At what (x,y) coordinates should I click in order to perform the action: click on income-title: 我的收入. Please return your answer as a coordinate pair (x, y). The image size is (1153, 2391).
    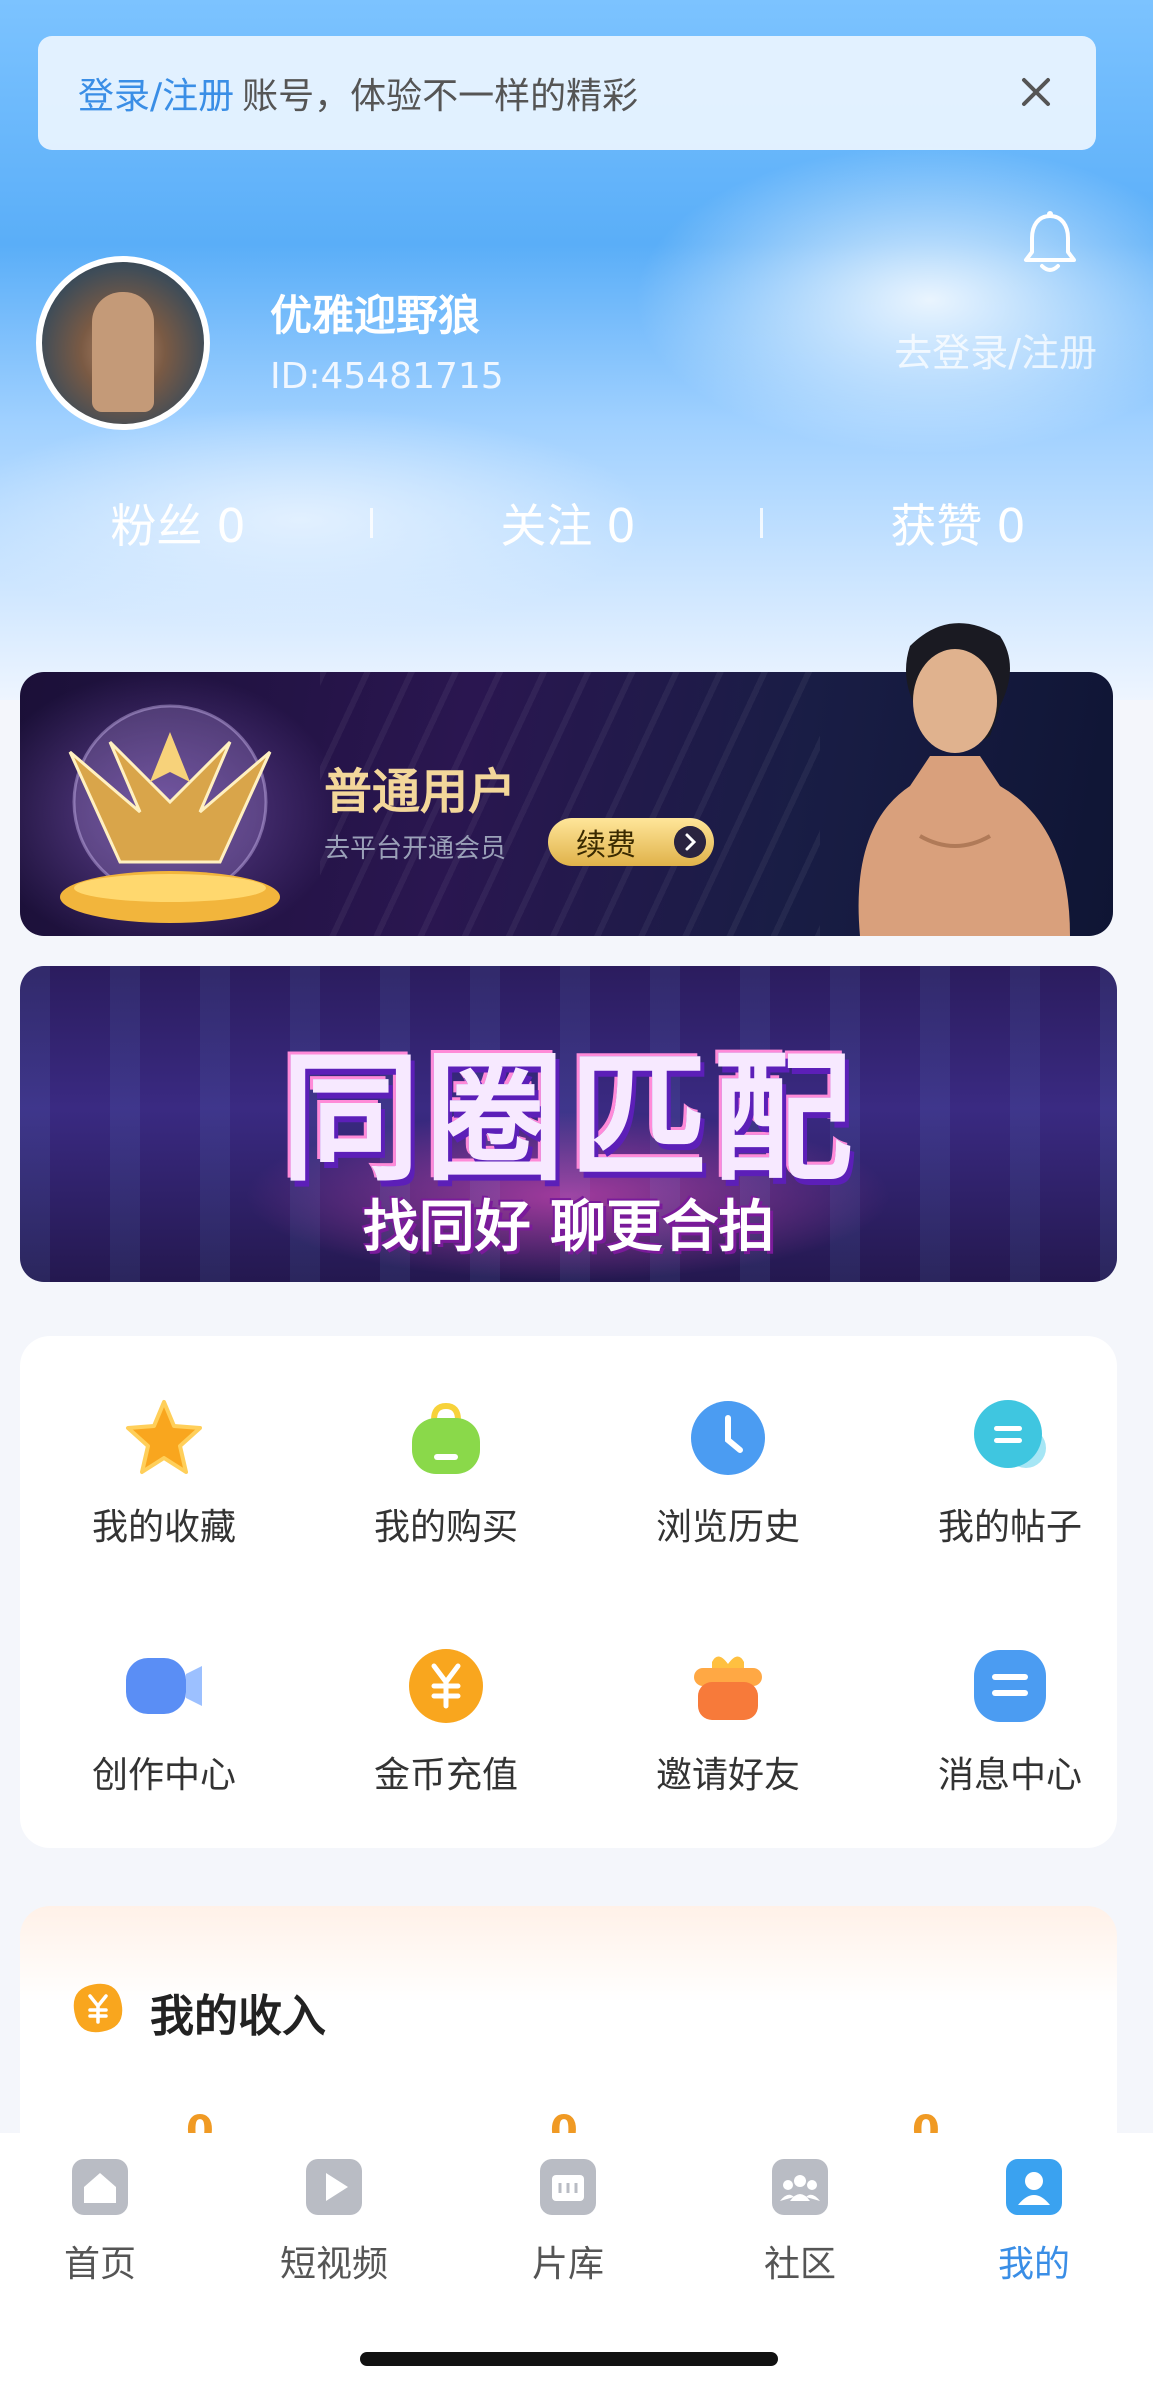
    Looking at the image, I should click on (238, 2016).